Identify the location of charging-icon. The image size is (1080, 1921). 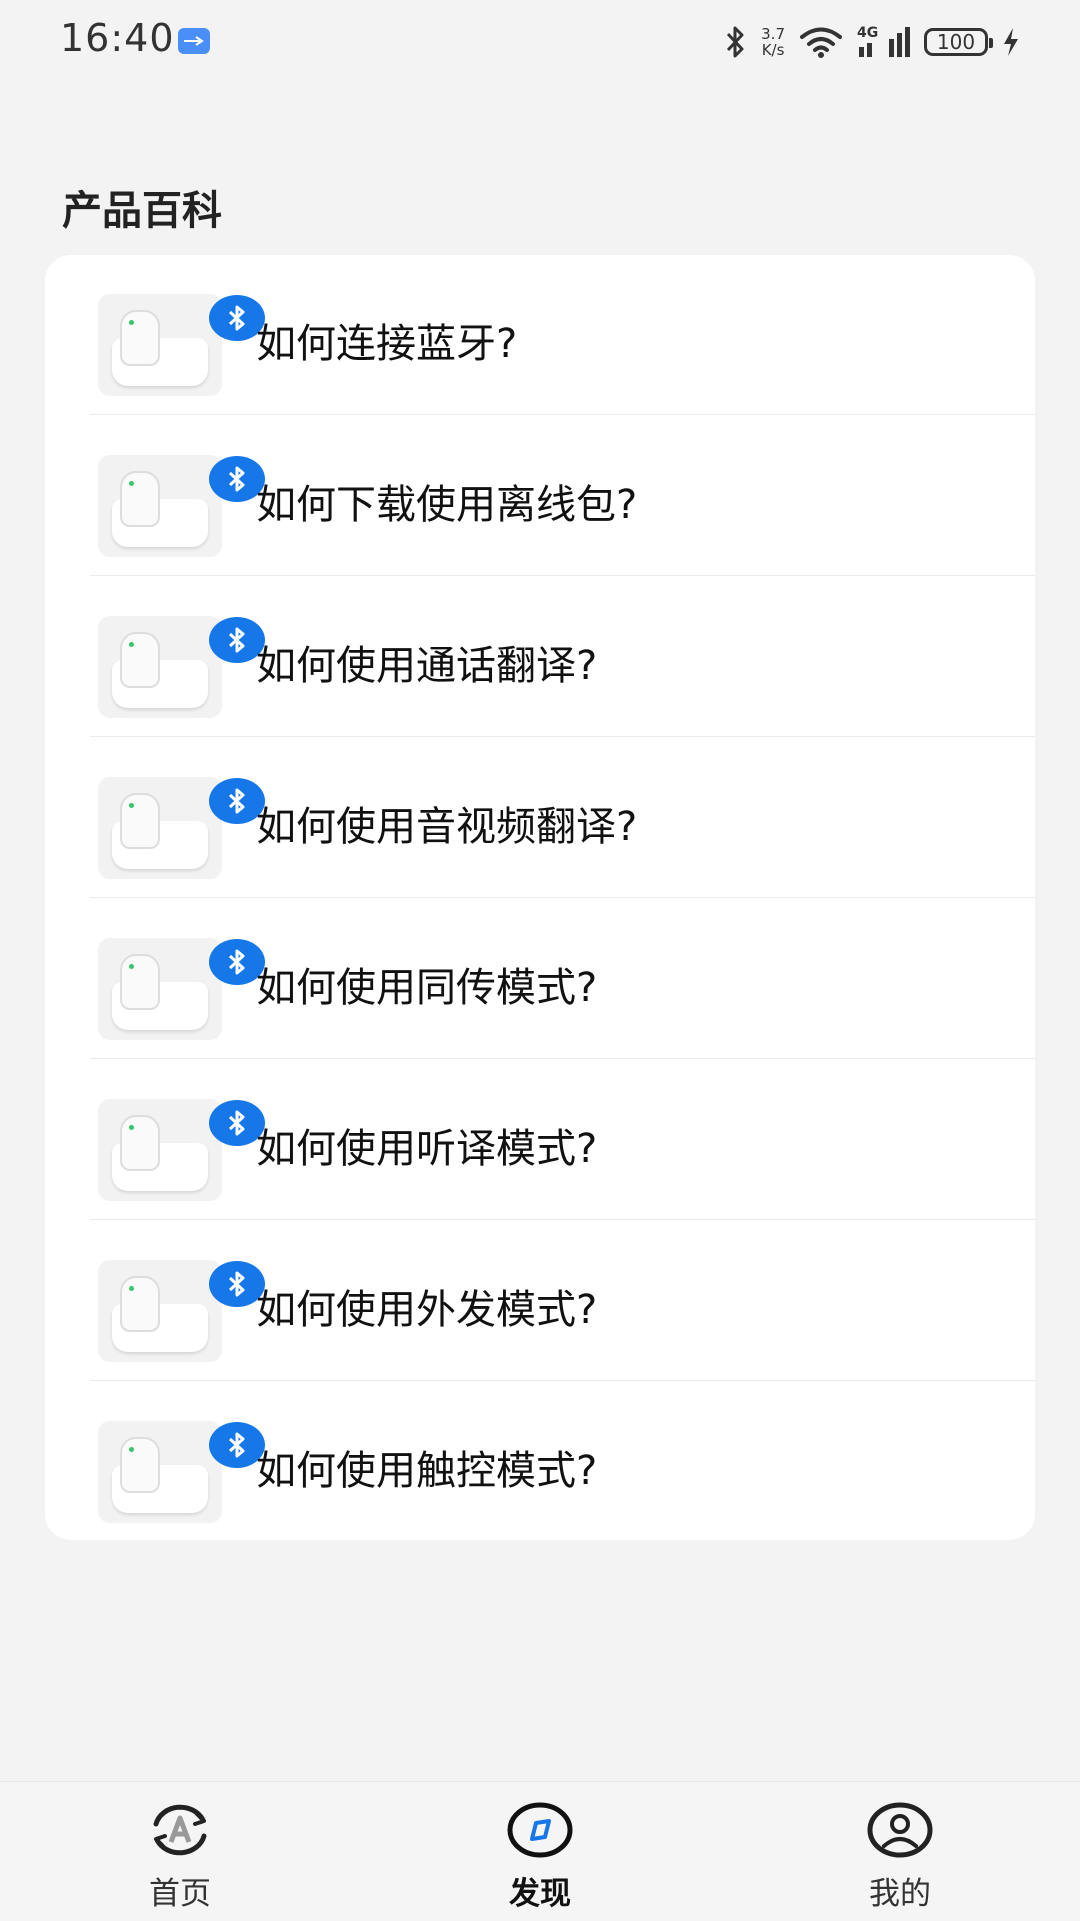
(1011, 42).